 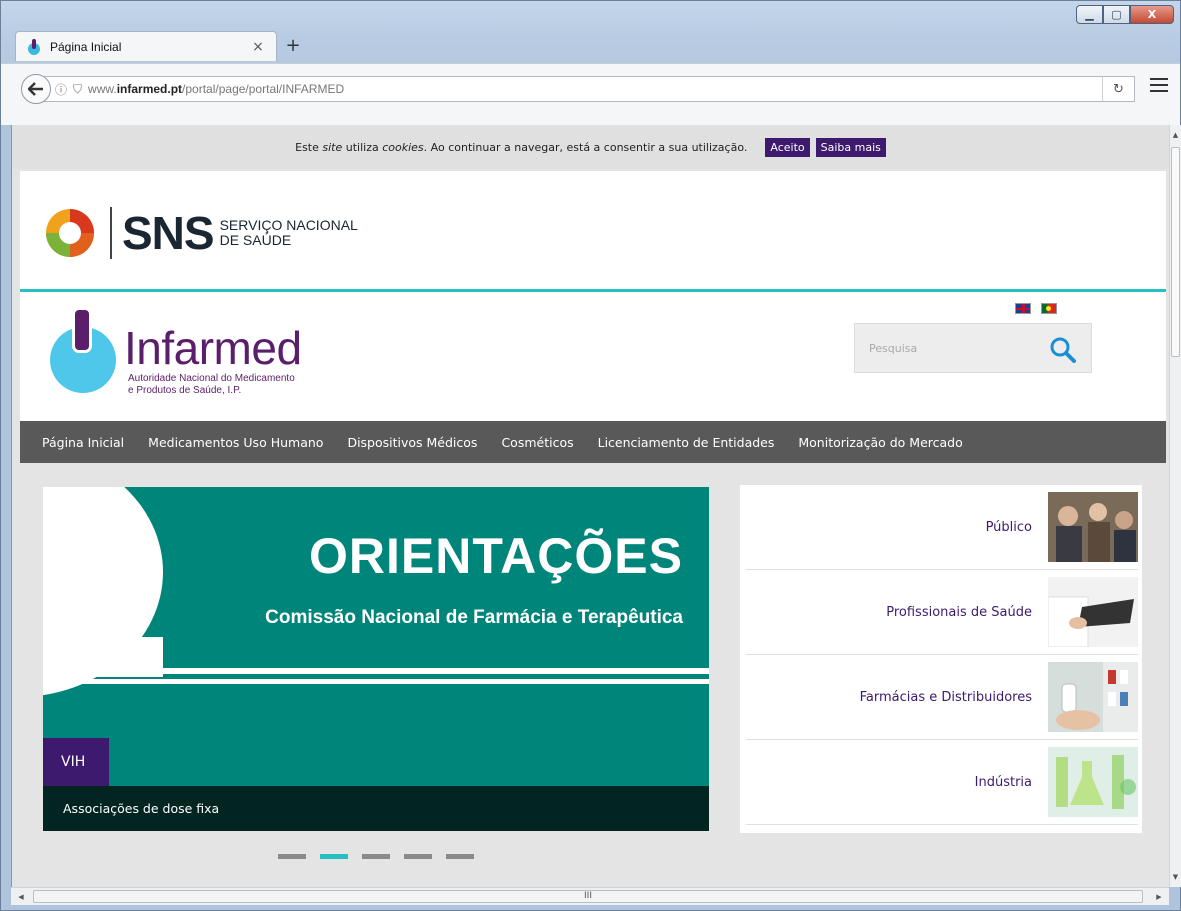 What do you see at coordinates (61, 89) in the screenshot?
I see `info-icon: ⓘ` at bounding box center [61, 89].